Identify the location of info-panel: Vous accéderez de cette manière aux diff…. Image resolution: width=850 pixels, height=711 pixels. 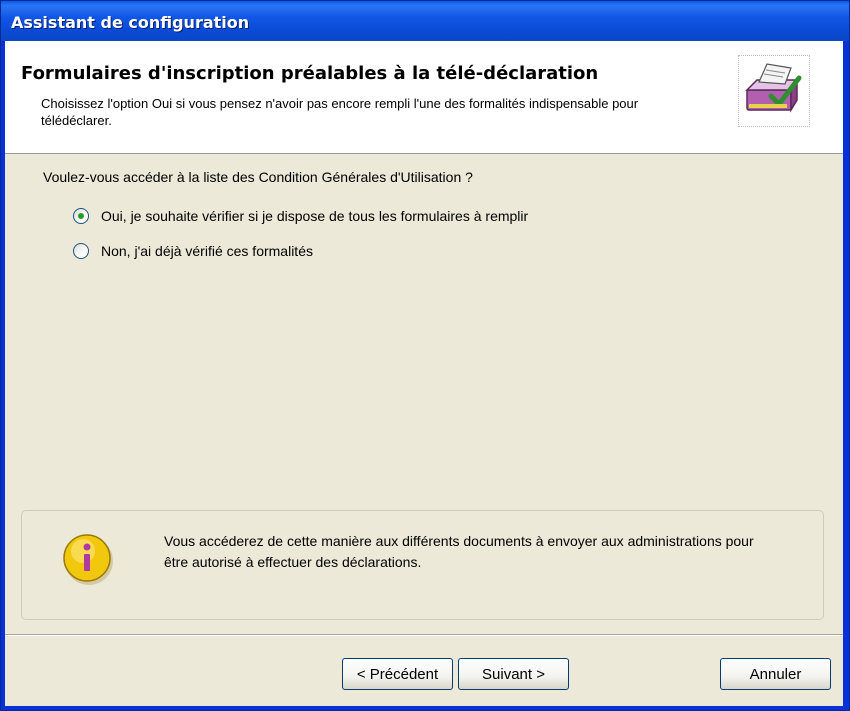
(422, 565).